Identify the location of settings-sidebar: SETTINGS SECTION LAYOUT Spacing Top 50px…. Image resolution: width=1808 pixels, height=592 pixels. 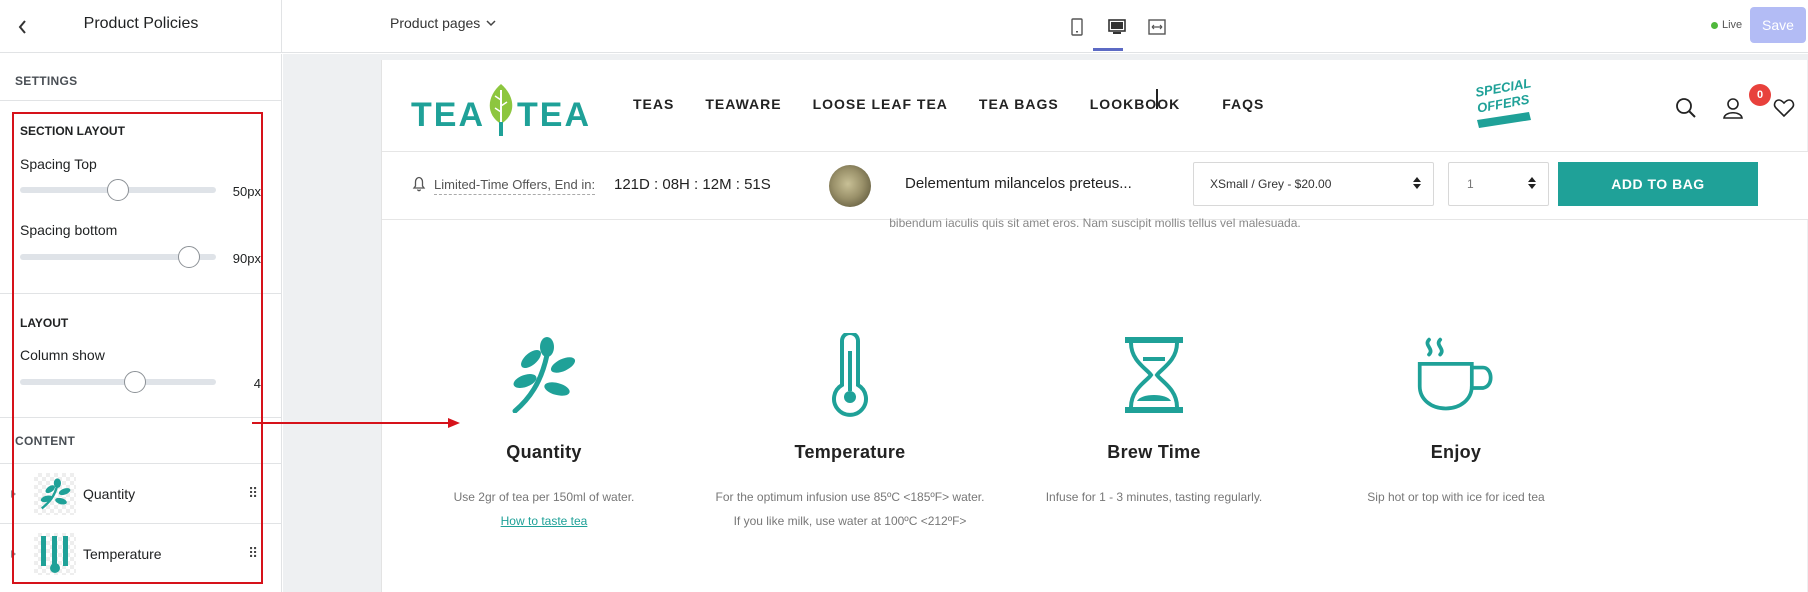
(141, 323).